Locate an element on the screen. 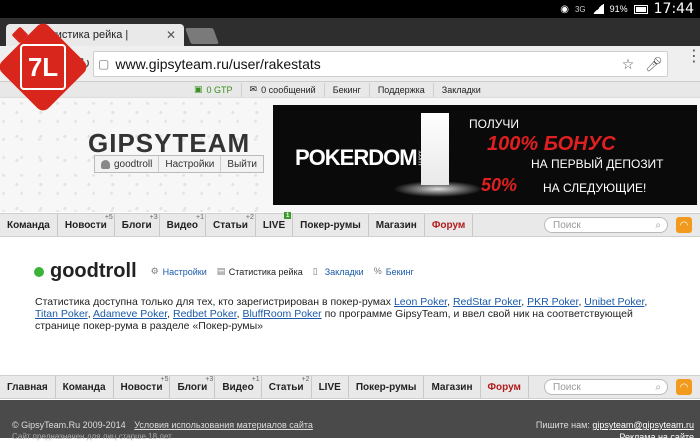  bookmarks-link: Закладки is located at coordinates (461, 90).